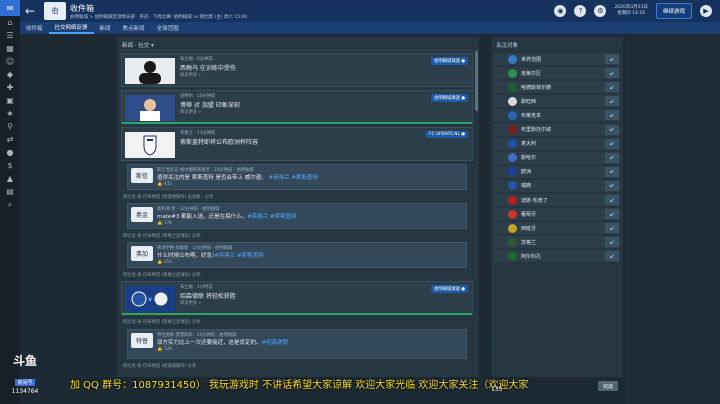  What do you see at coordinates (529, 144) in the screenshot?
I see `follow-item-label: 意大利` at bounding box center [529, 144].